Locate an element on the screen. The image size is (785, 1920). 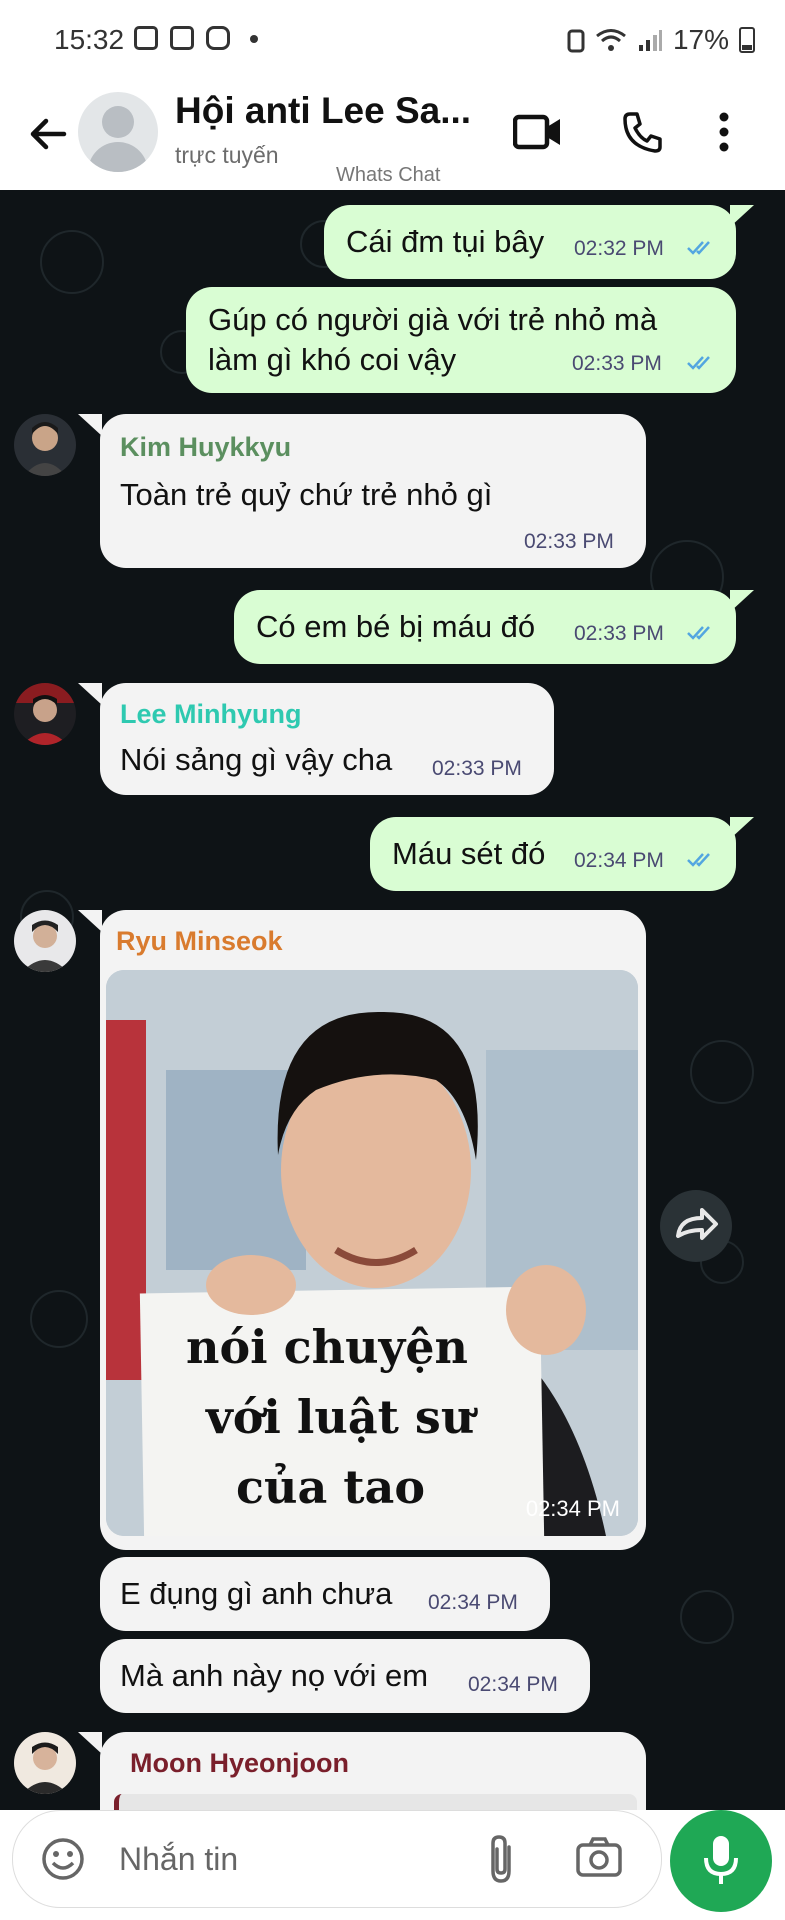
emoji-icon is located at coordinates (63, 1859).